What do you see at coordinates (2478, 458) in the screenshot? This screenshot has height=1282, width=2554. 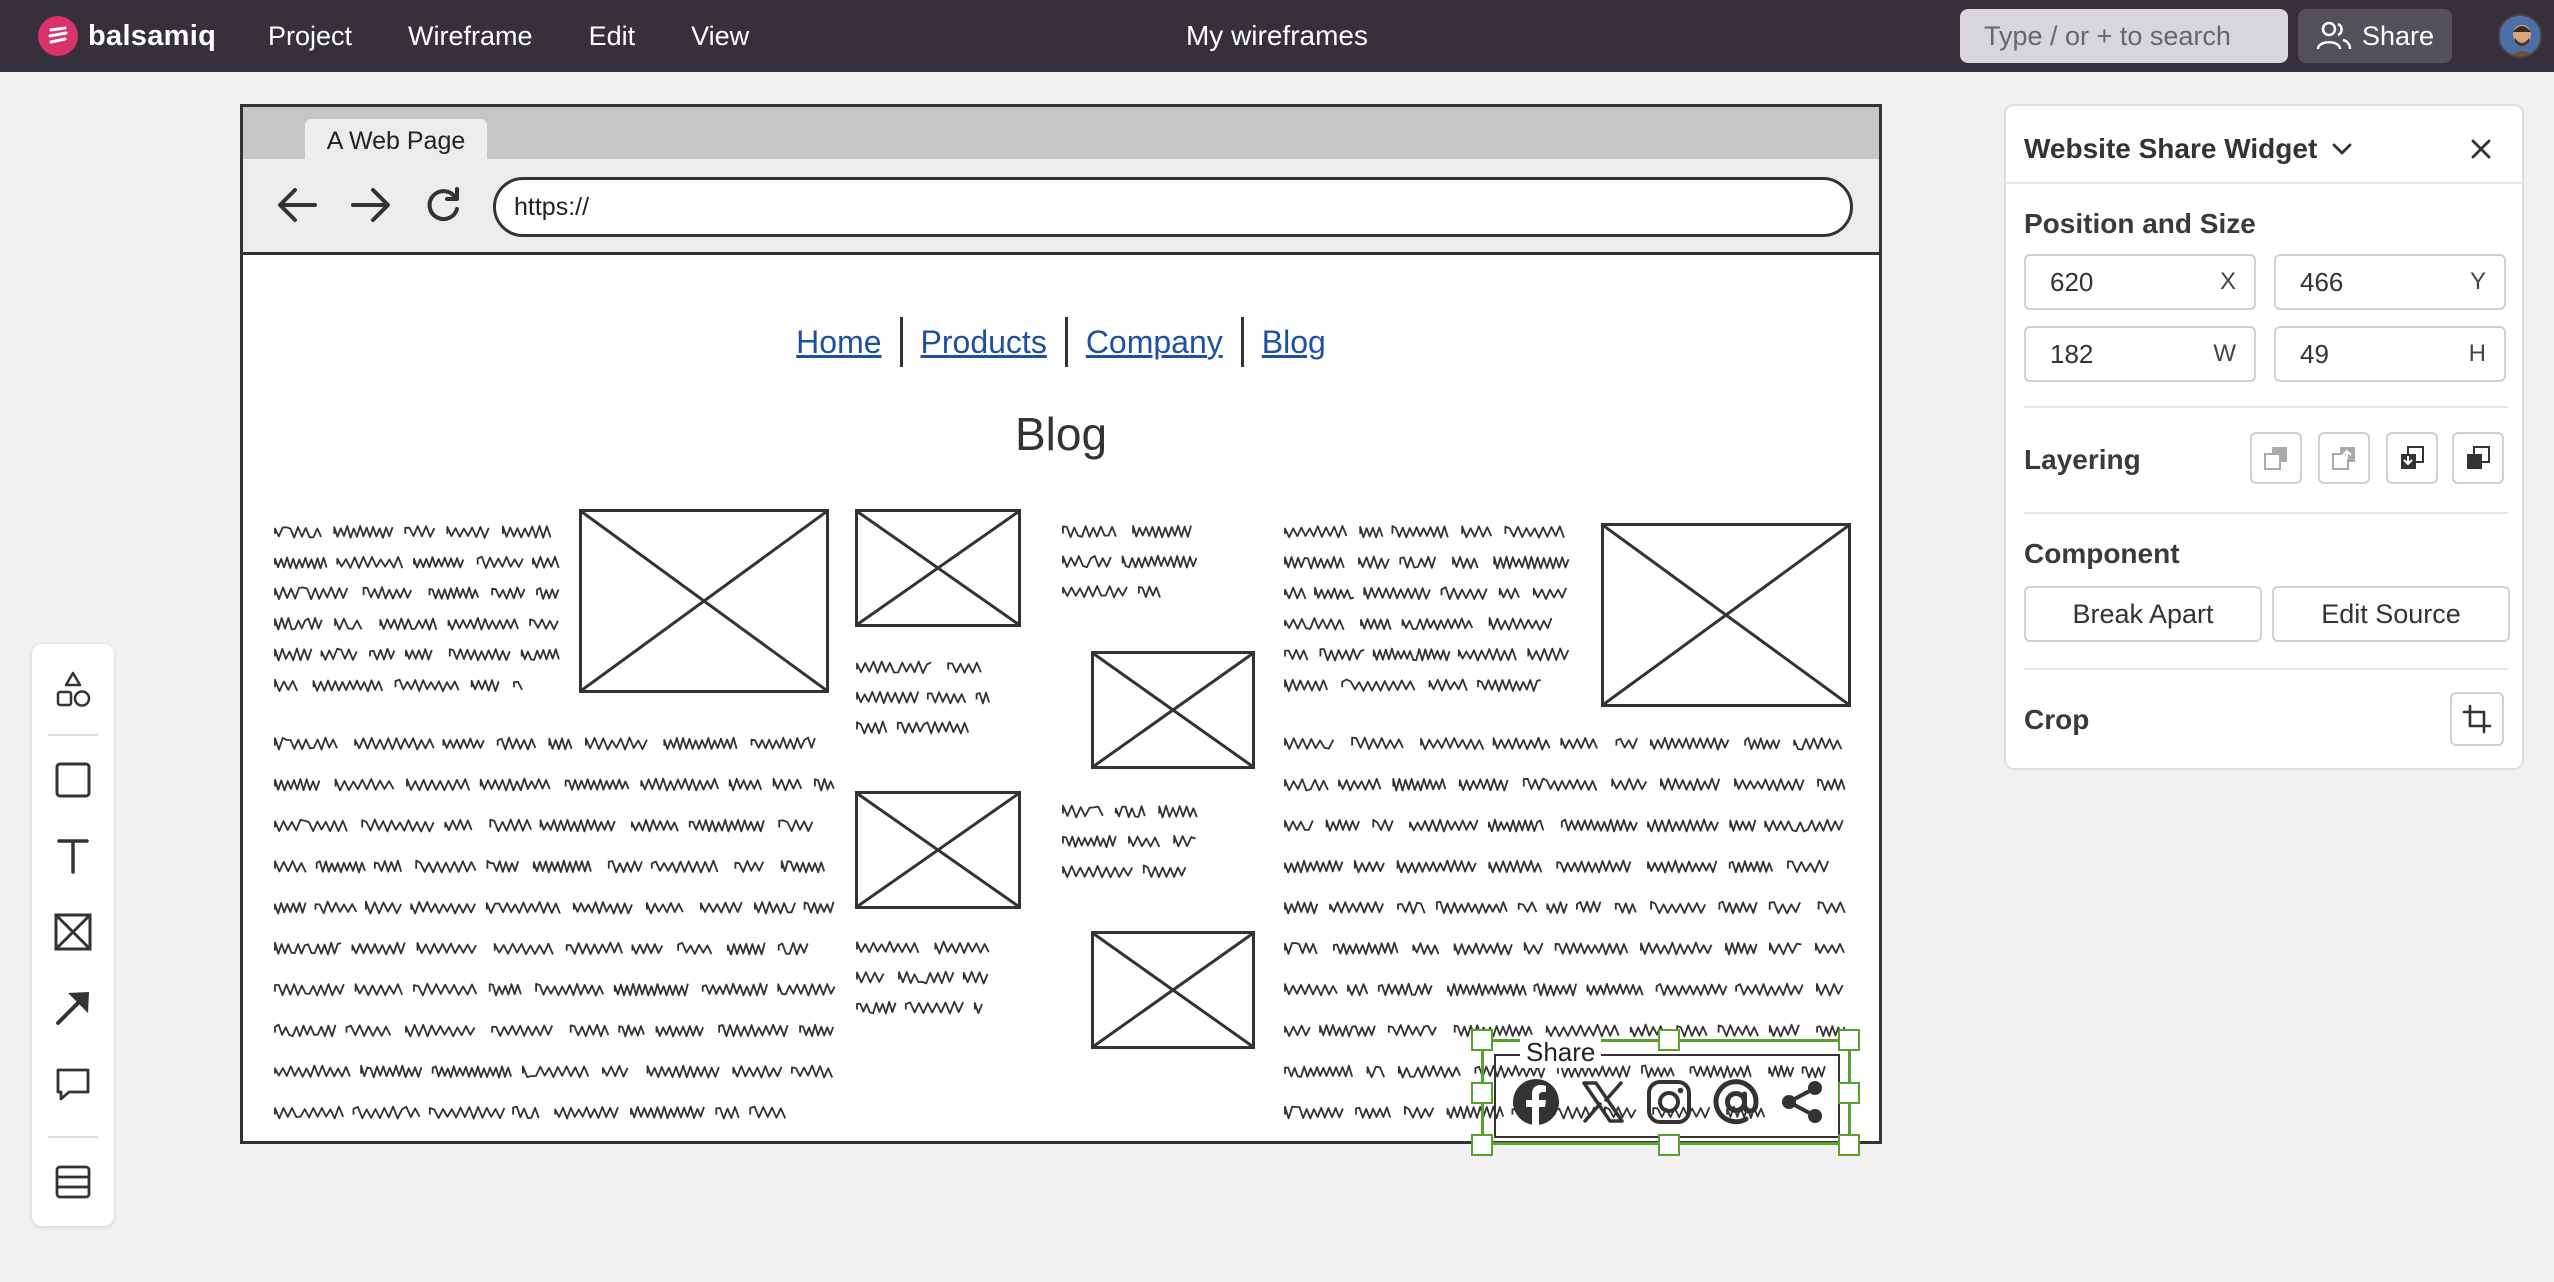 I see `bring-to-front-icon` at bounding box center [2478, 458].